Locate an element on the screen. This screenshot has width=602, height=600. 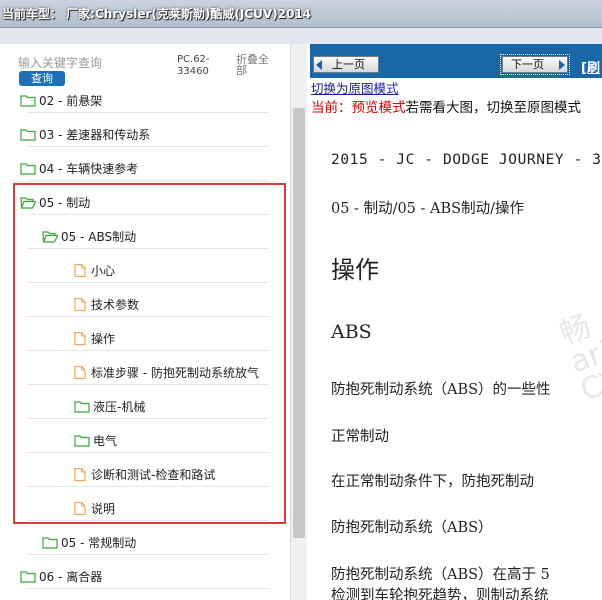
tree-item-differential: 03 - 差速器和传动系 is located at coordinates (85, 134).